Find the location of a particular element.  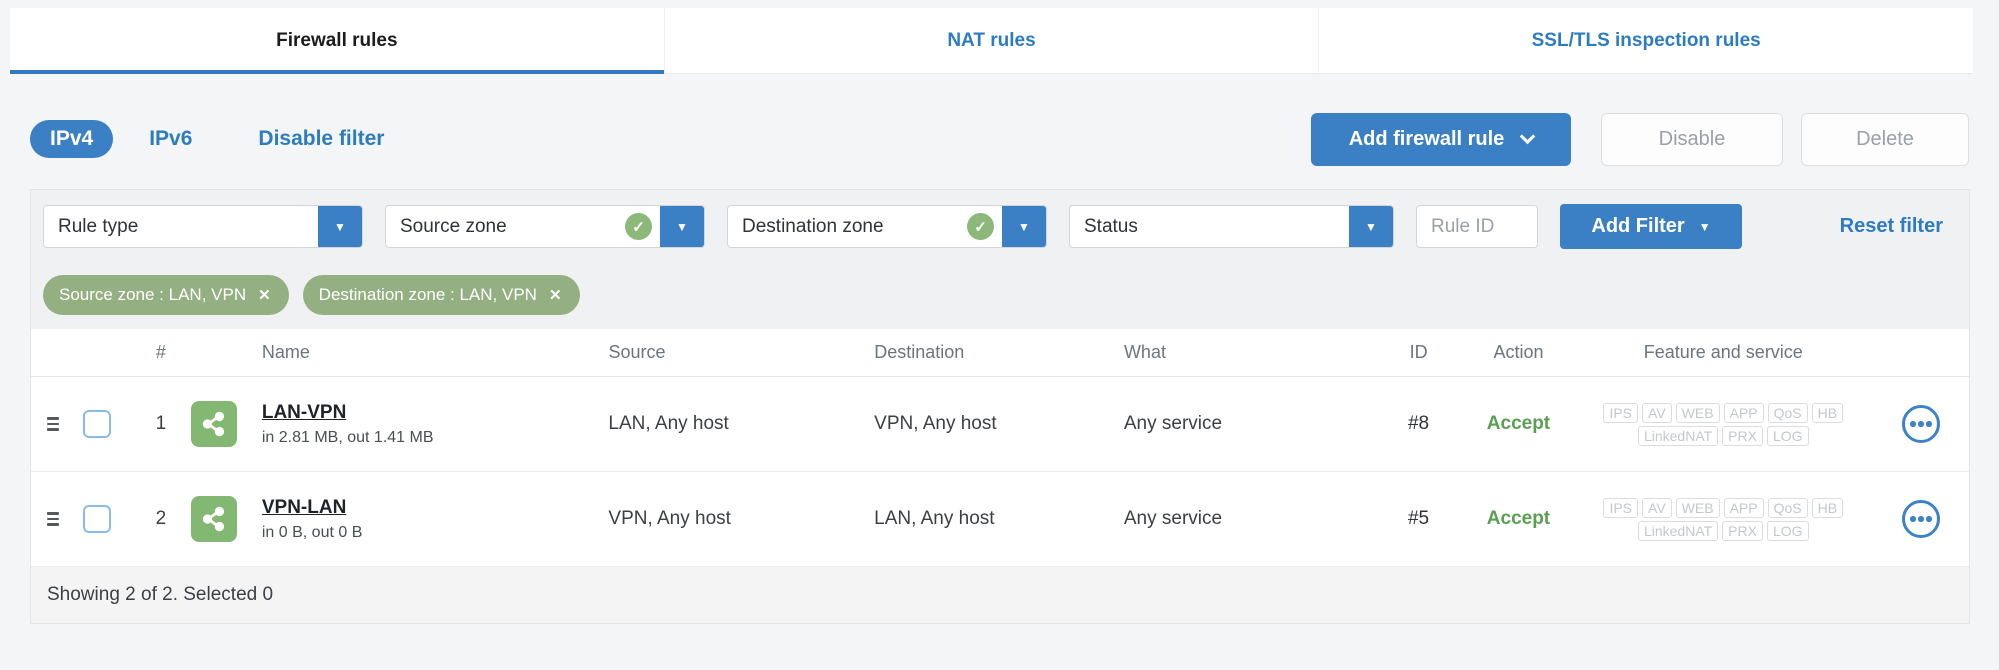

rule-name-link: VPN-LAN is located at coordinates (312, 508).